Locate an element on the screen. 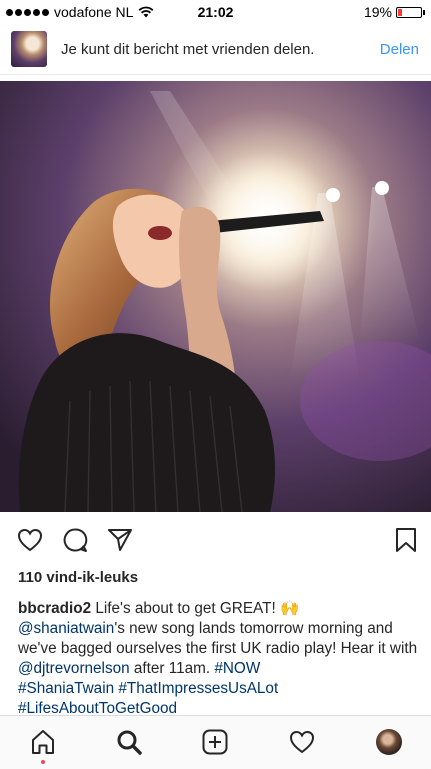 The height and width of the screenshot is (769, 431). home-icon is located at coordinates (43, 742).